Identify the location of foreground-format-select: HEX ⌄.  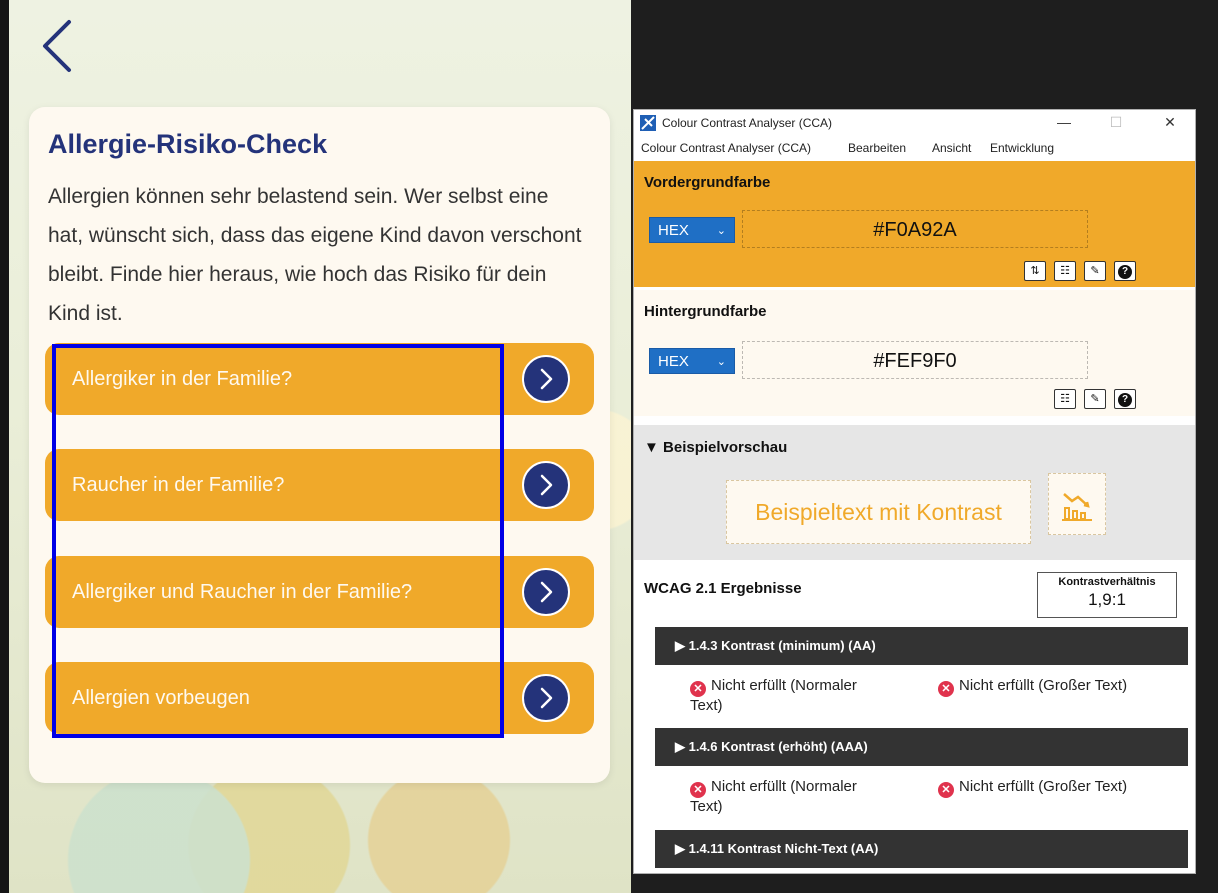
(692, 230).